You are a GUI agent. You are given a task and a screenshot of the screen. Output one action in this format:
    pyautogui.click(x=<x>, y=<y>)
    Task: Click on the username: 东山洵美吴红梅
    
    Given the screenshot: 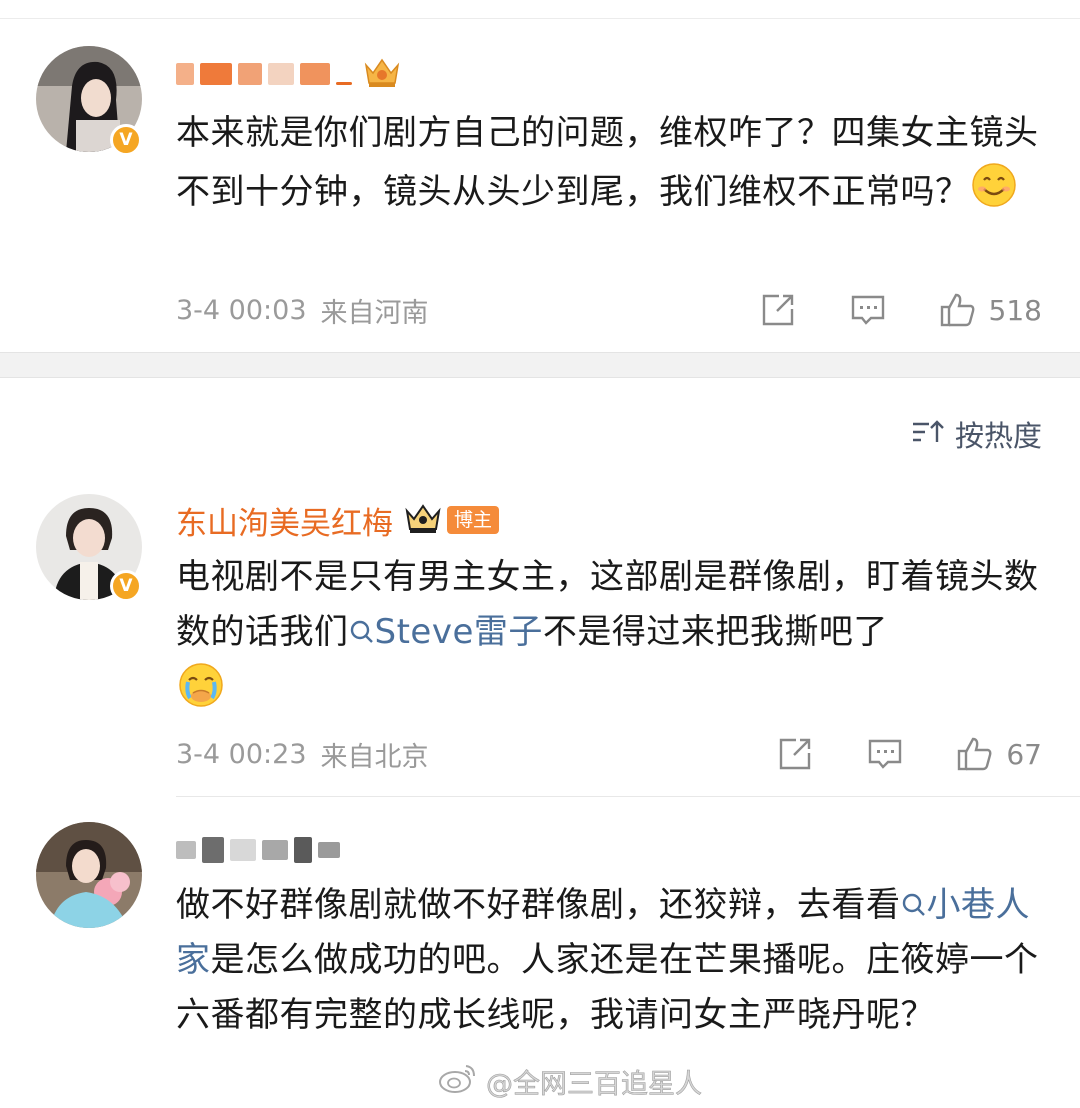 What is the action you would take?
    pyautogui.click(x=284, y=520)
    